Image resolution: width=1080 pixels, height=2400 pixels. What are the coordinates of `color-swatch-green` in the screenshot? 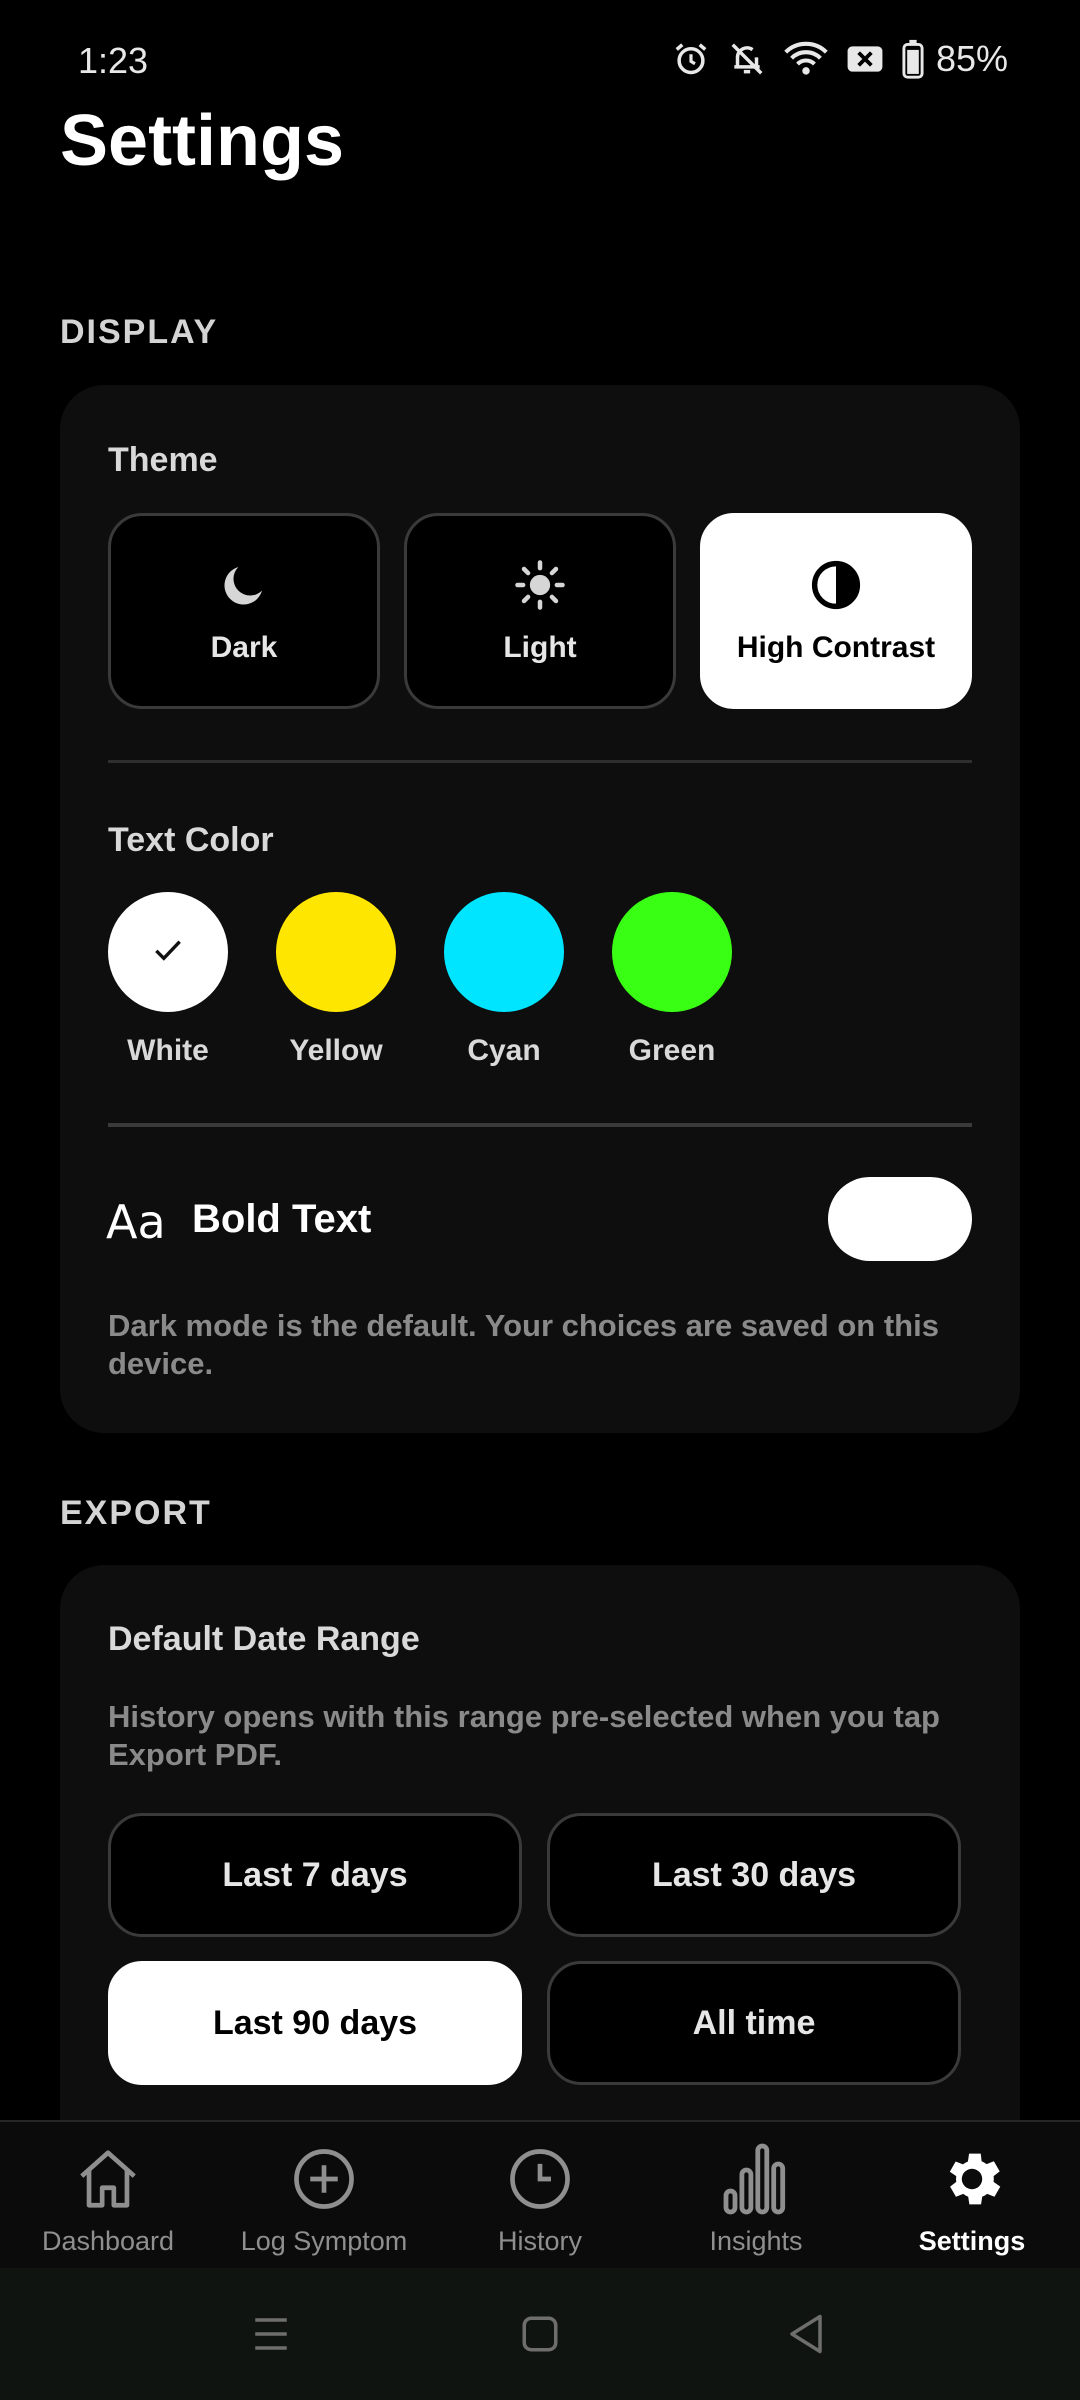 It's located at (672, 952).